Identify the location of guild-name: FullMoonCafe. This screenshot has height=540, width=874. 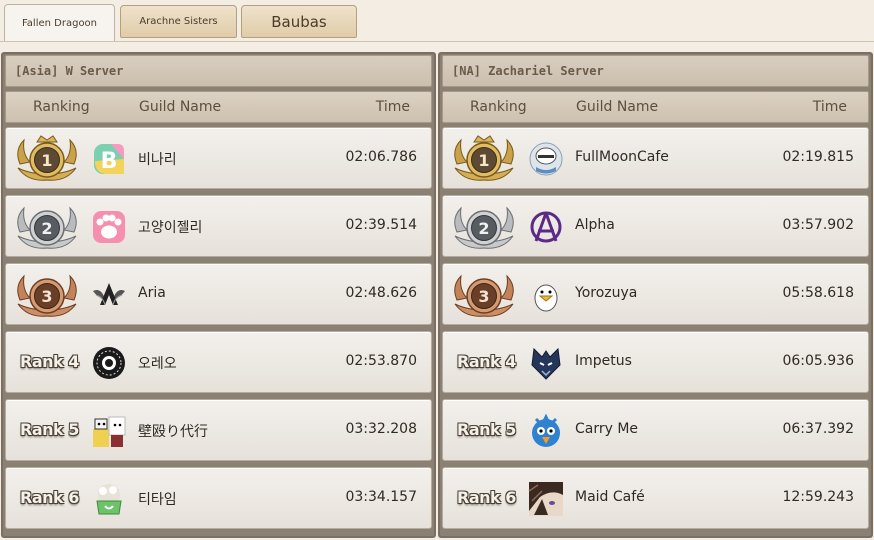
(622, 157).